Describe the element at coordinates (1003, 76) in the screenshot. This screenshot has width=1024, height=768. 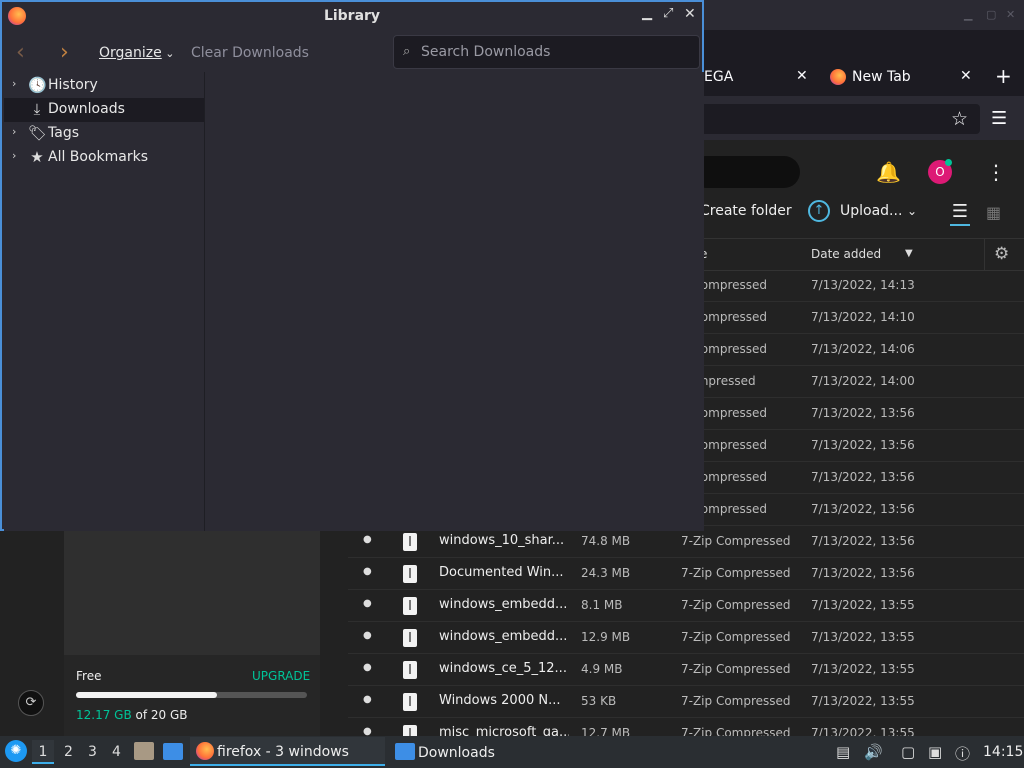
I see `new-tab-button: +` at that location.